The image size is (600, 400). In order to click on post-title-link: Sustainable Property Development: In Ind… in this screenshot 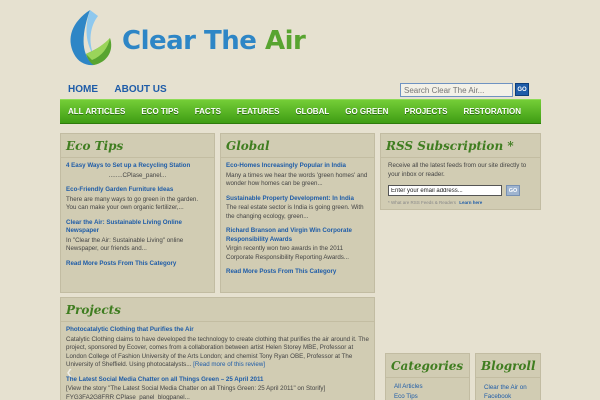, I will do `click(297, 199)`.